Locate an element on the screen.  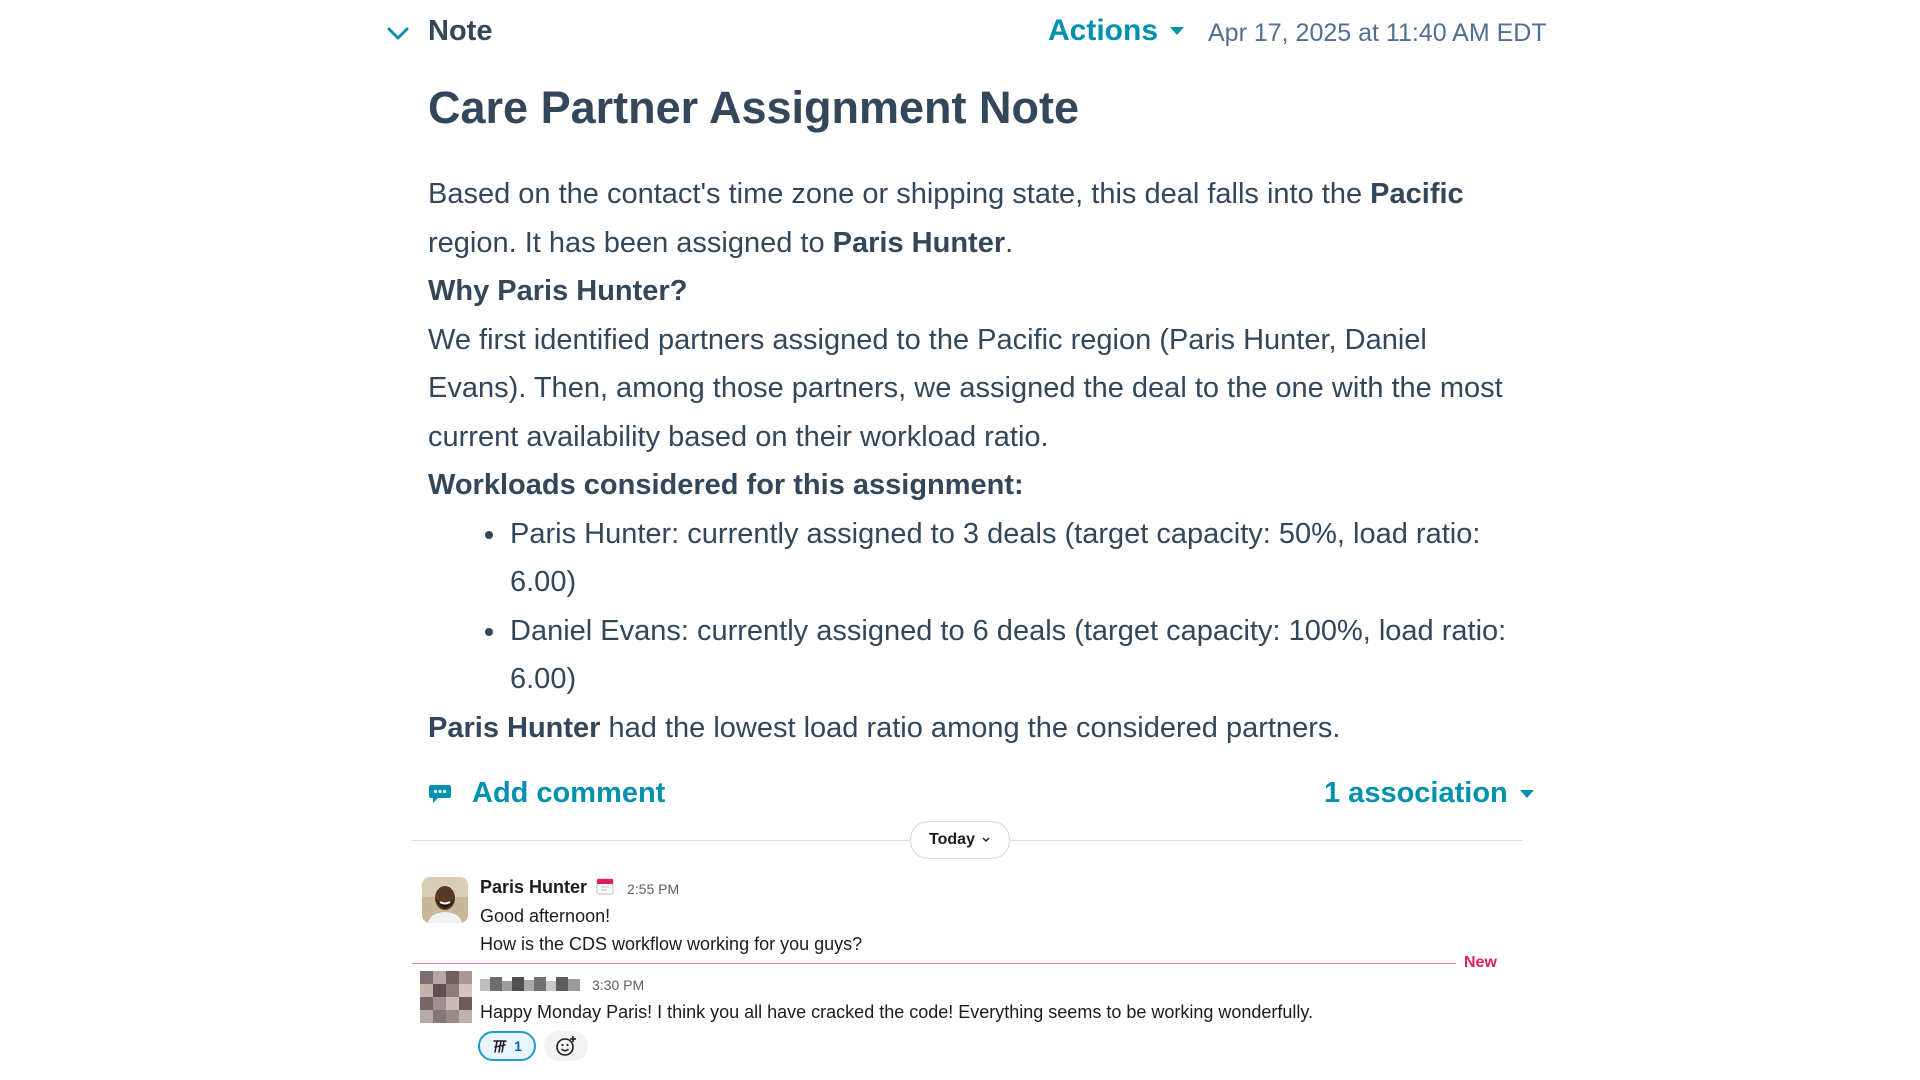
intro-text: . is located at coordinates (1009, 242).